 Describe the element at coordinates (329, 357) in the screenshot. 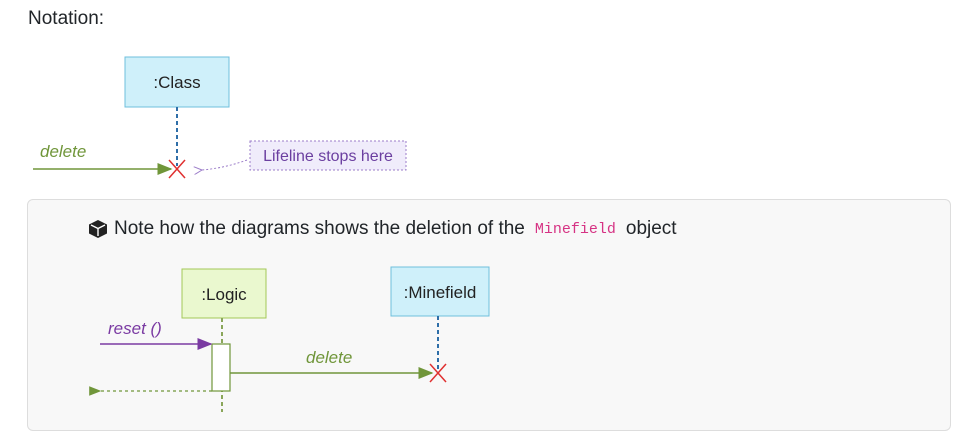

I see `delete-call-label: delete` at that location.